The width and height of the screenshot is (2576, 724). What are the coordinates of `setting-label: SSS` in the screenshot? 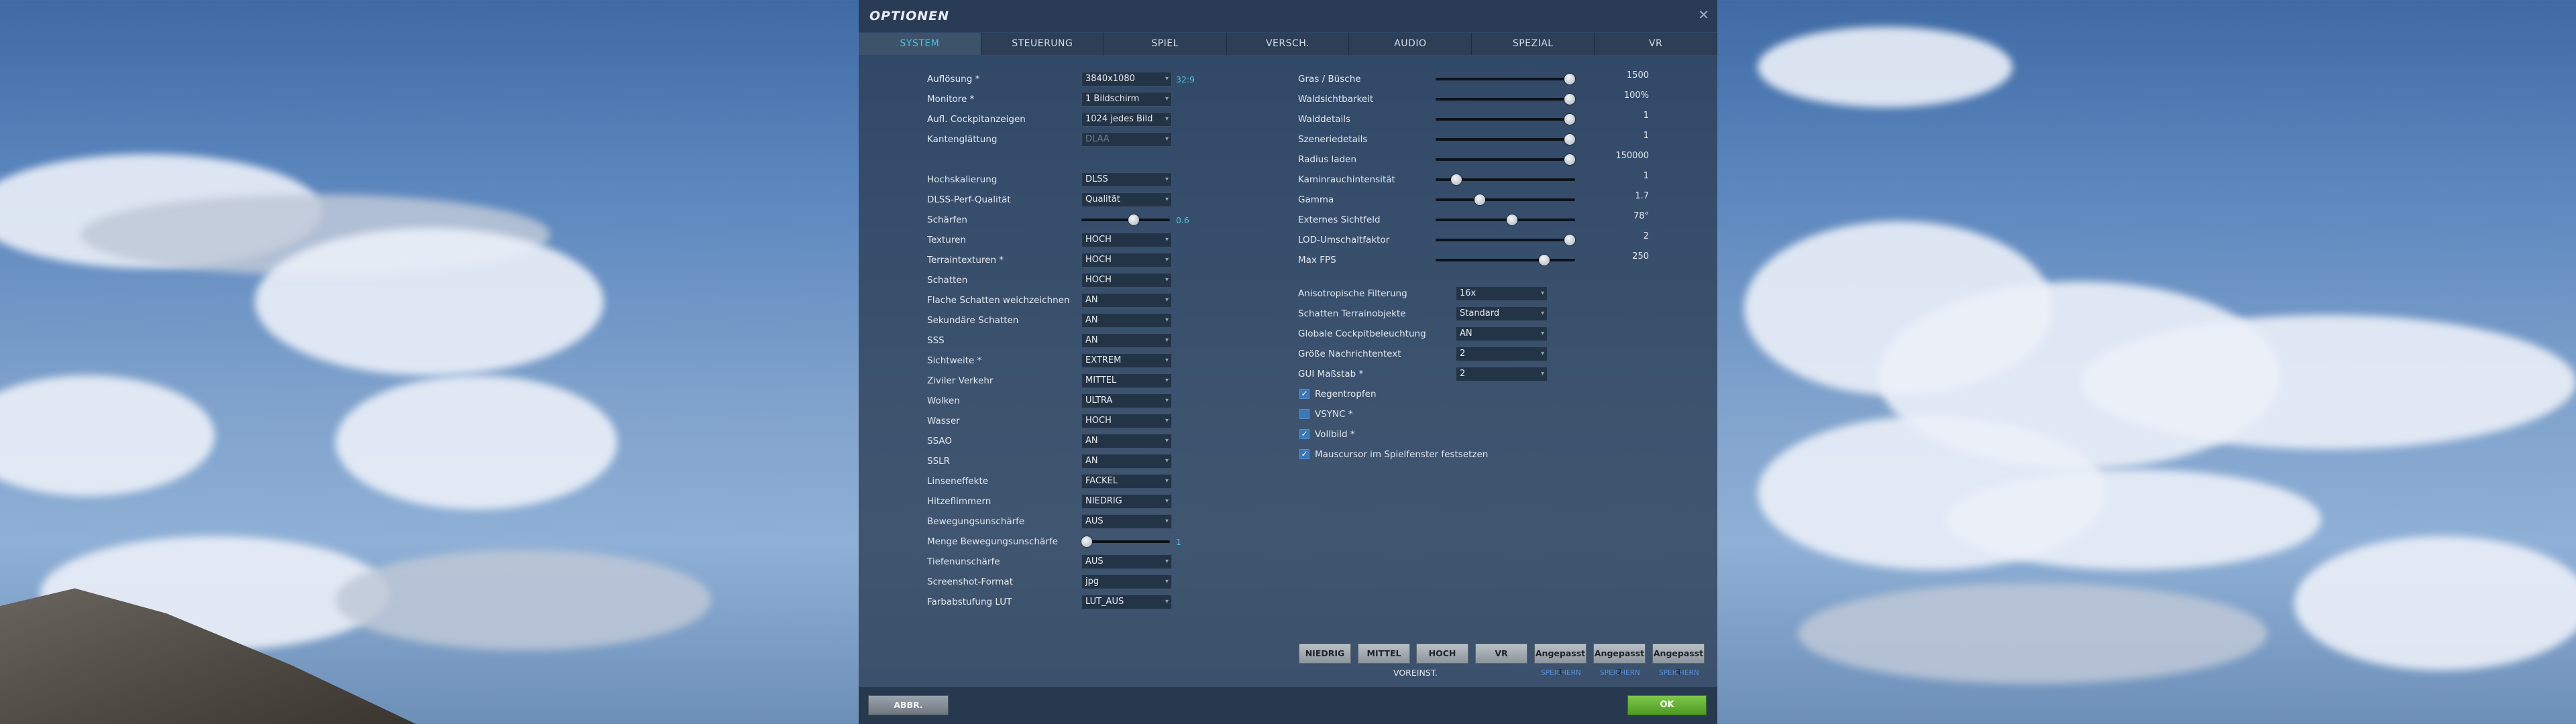 It's located at (936, 340).